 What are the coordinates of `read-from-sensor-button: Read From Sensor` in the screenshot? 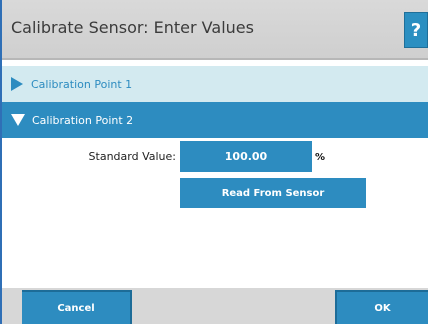 It's located at (273, 193).